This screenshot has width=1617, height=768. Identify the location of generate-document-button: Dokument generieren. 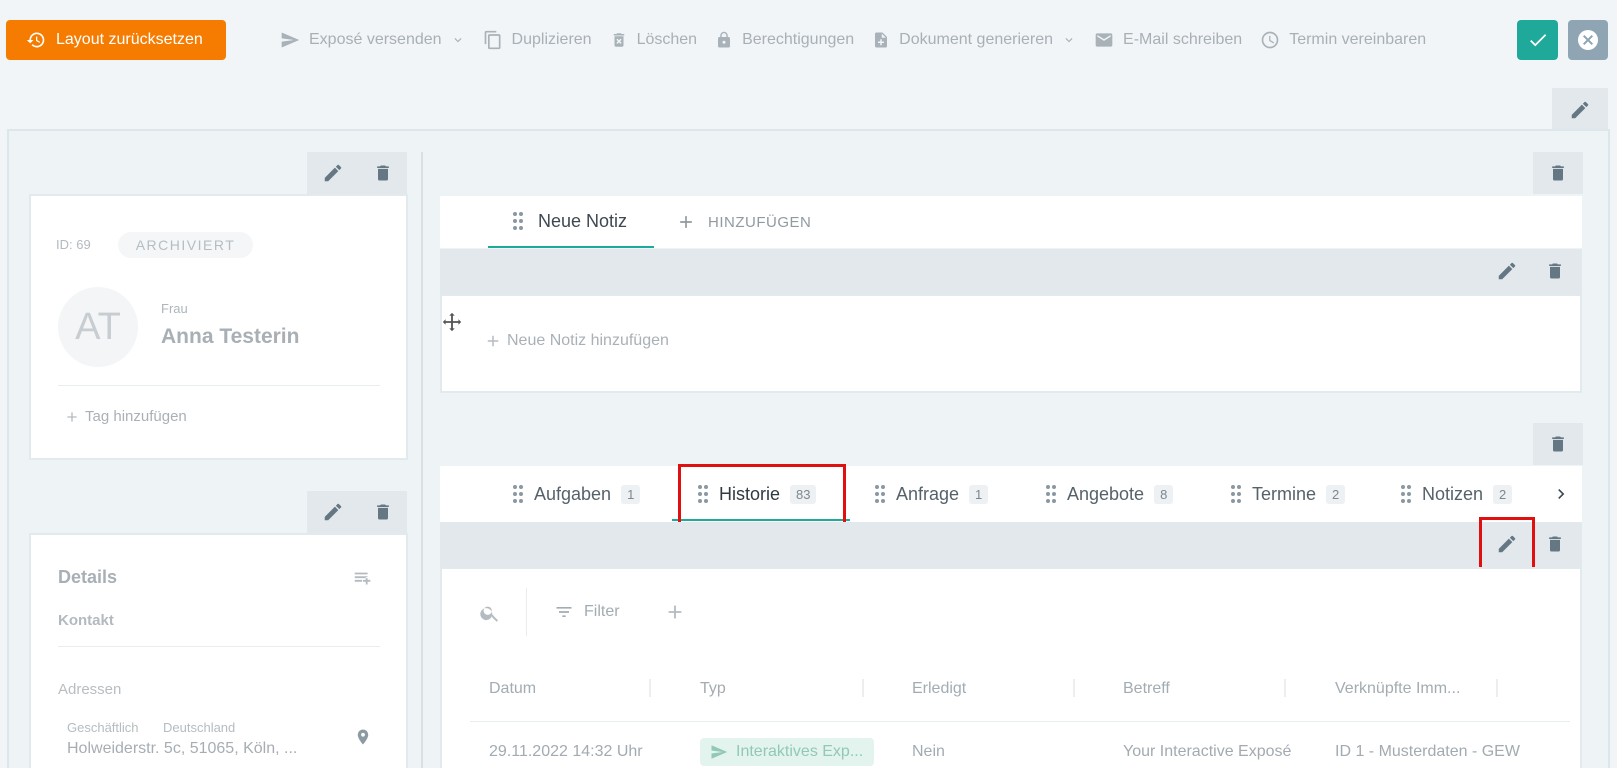
(974, 40).